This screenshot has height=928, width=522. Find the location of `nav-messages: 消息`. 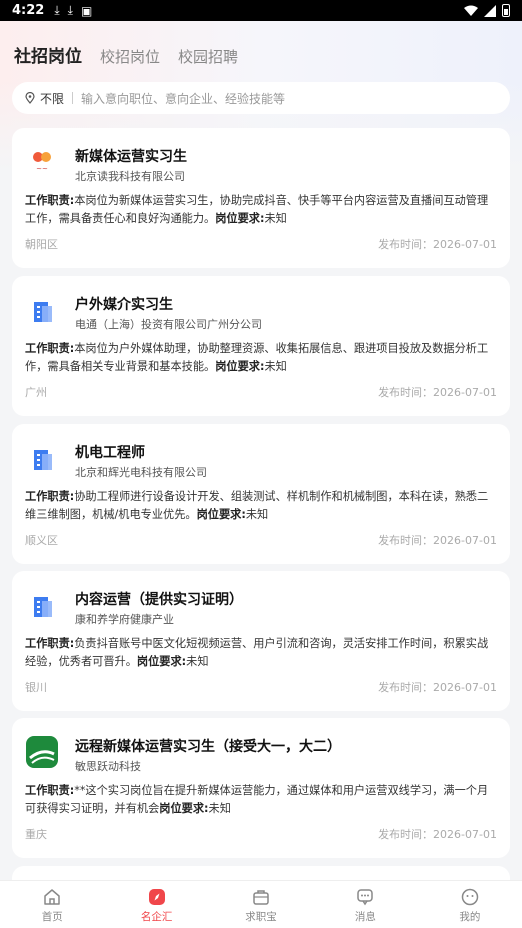

nav-messages: 消息 is located at coordinates (365, 904).